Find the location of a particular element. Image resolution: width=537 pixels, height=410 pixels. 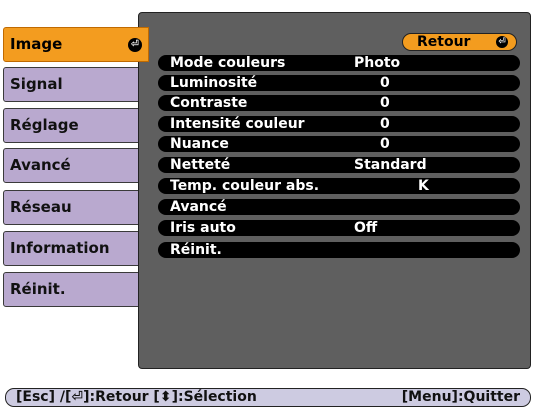

setting-label: Luminosité is located at coordinates (214, 83).